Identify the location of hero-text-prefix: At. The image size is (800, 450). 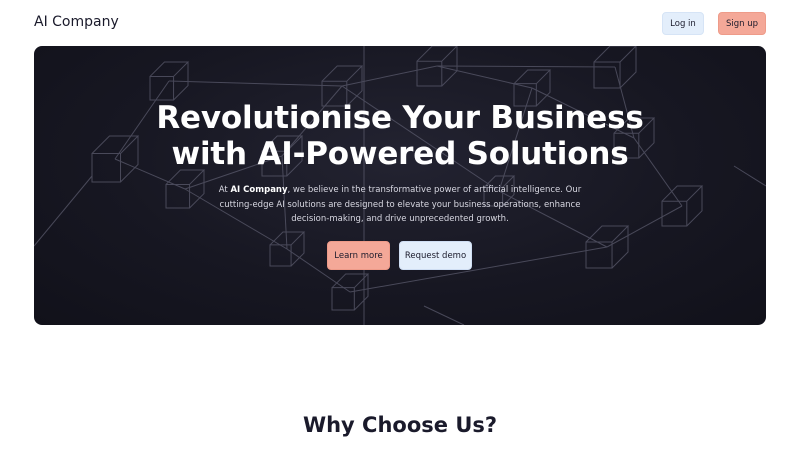
(224, 190).